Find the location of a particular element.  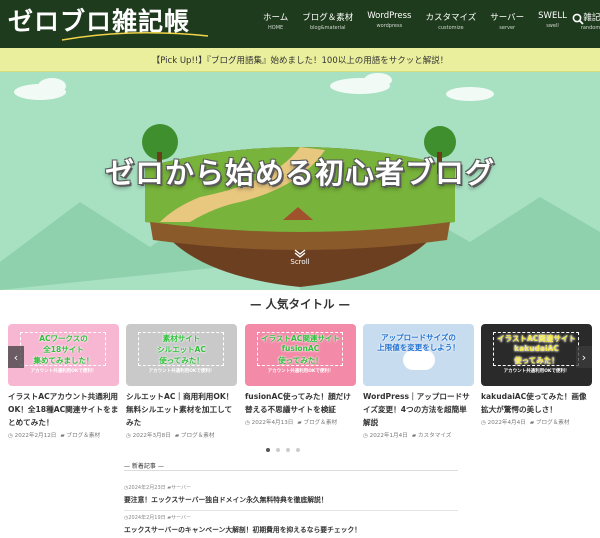

post-meta: ◷ 2022年3月8日 ▰ ブログ＆素材 is located at coordinates (181, 435).